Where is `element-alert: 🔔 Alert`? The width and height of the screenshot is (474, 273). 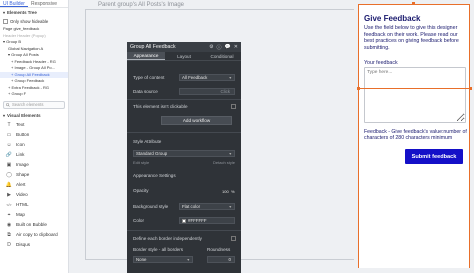
element-alert: 🔔 Alert is located at coordinates (34, 185).